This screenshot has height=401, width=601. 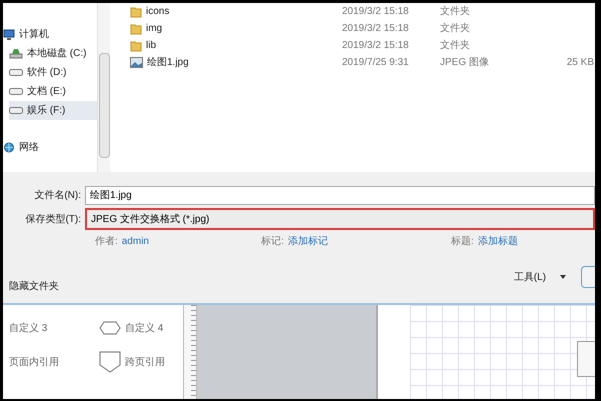 What do you see at coordinates (28, 329) in the screenshot?
I see `shape-label: 自定义 3` at bounding box center [28, 329].